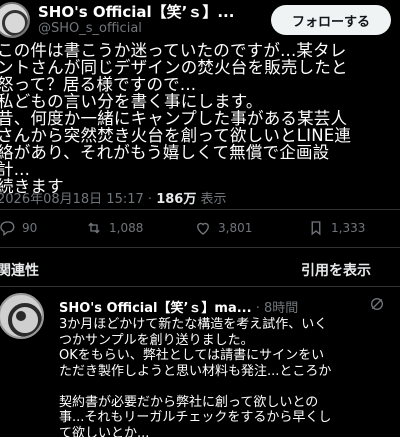  What do you see at coordinates (176, 199) in the screenshot?
I see `view-count: 186万` at bounding box center [176, 199].